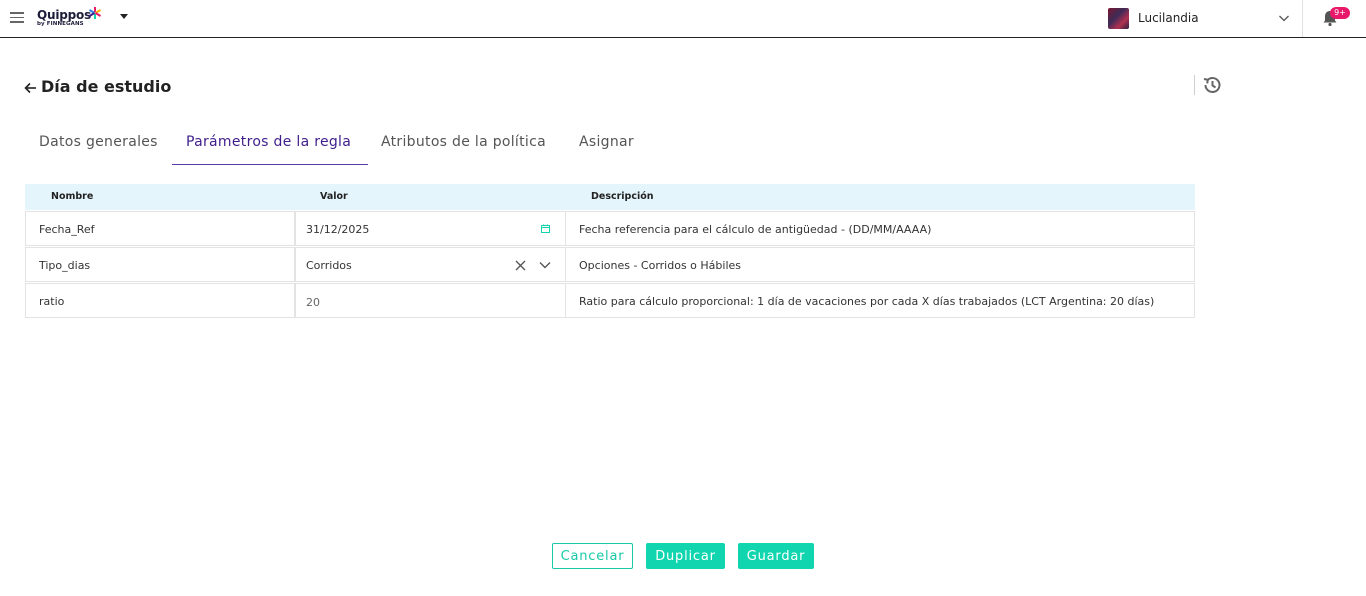 The height and width of the screenshot is (596, 1366). Describe the element at coordinates (463, 142) in the screenshot. I see `tab-atributos-politica: Atributos de la política` at that location.